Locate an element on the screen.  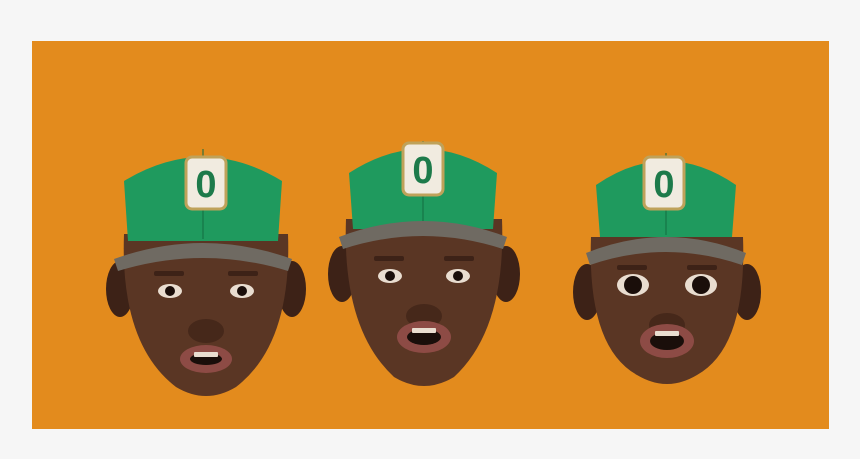
nose is located at coordinates (206, 331).